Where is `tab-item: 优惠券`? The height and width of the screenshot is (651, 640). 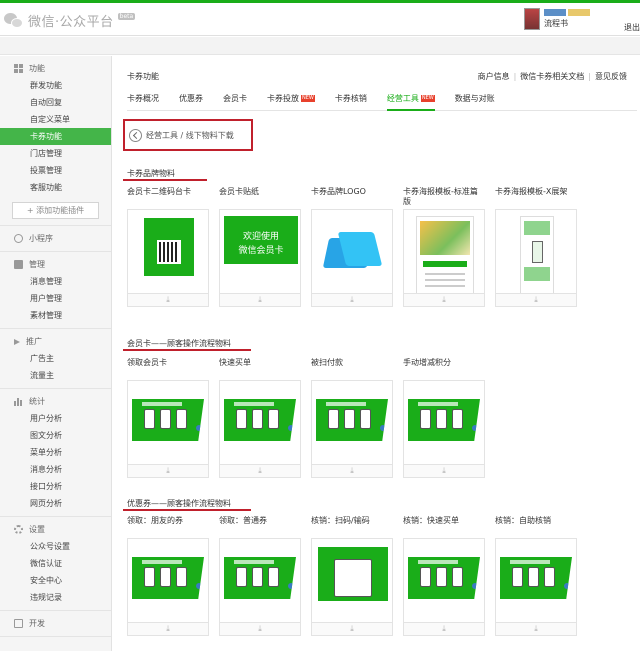 tab-item: 优惠券 is located at coordinates (191, 101).